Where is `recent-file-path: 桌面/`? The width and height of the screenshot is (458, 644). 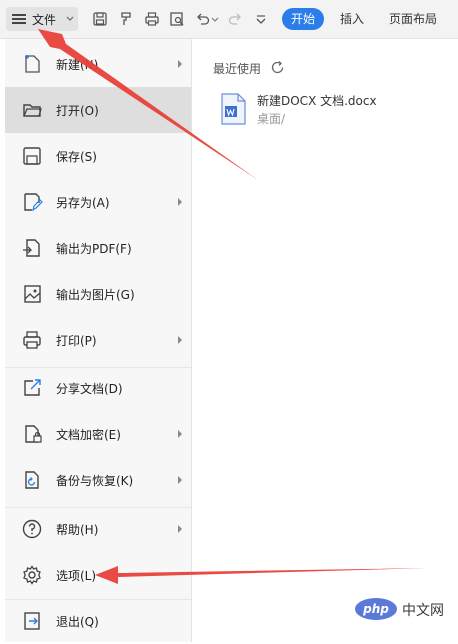 recent-file-path: 桌面/ is located at coordinates (271, 119).